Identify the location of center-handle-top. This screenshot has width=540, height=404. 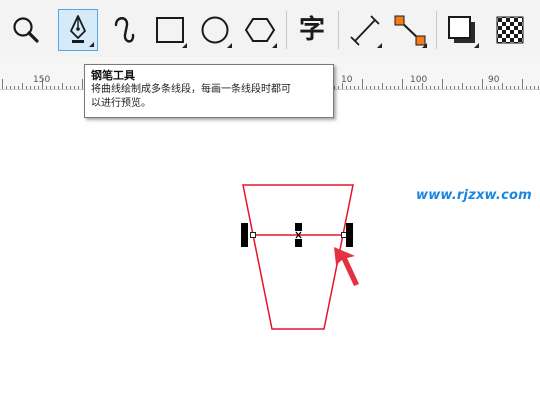
(298, 227).